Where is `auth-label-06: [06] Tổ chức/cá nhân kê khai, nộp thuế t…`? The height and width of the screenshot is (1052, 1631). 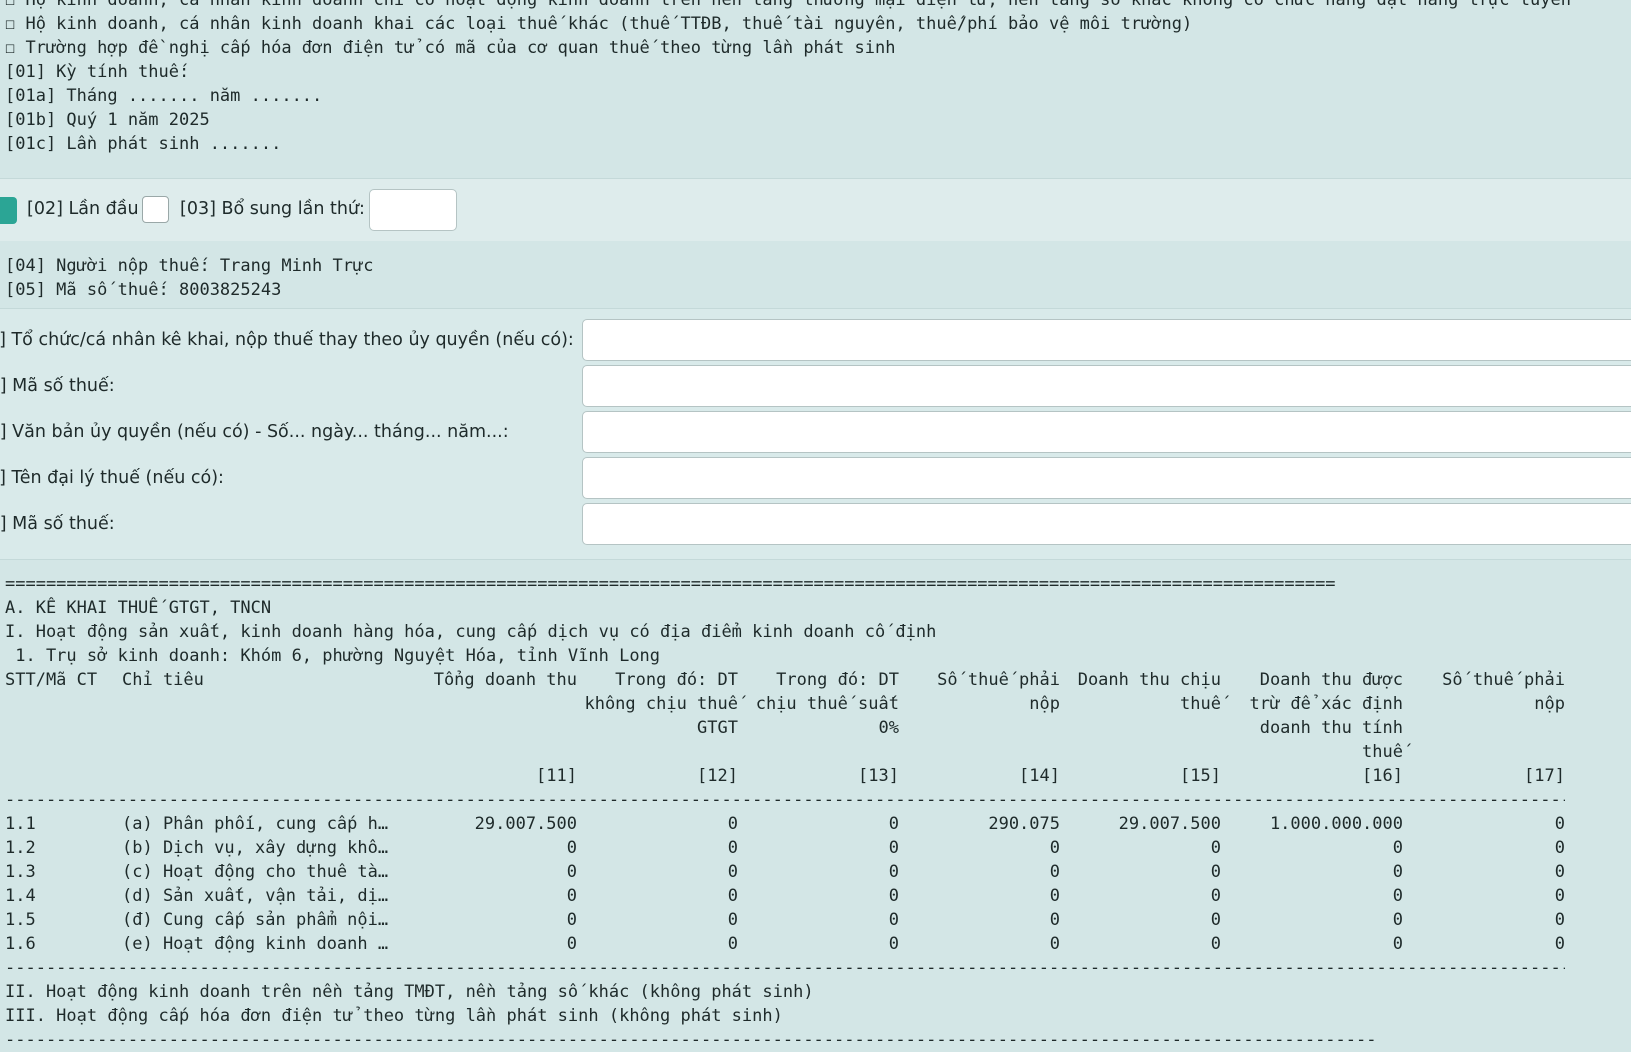 auth-label-06: [06] Tổ chức/cá nhân kê khai, nộp thuế t… is located at coordinates (287, 340).